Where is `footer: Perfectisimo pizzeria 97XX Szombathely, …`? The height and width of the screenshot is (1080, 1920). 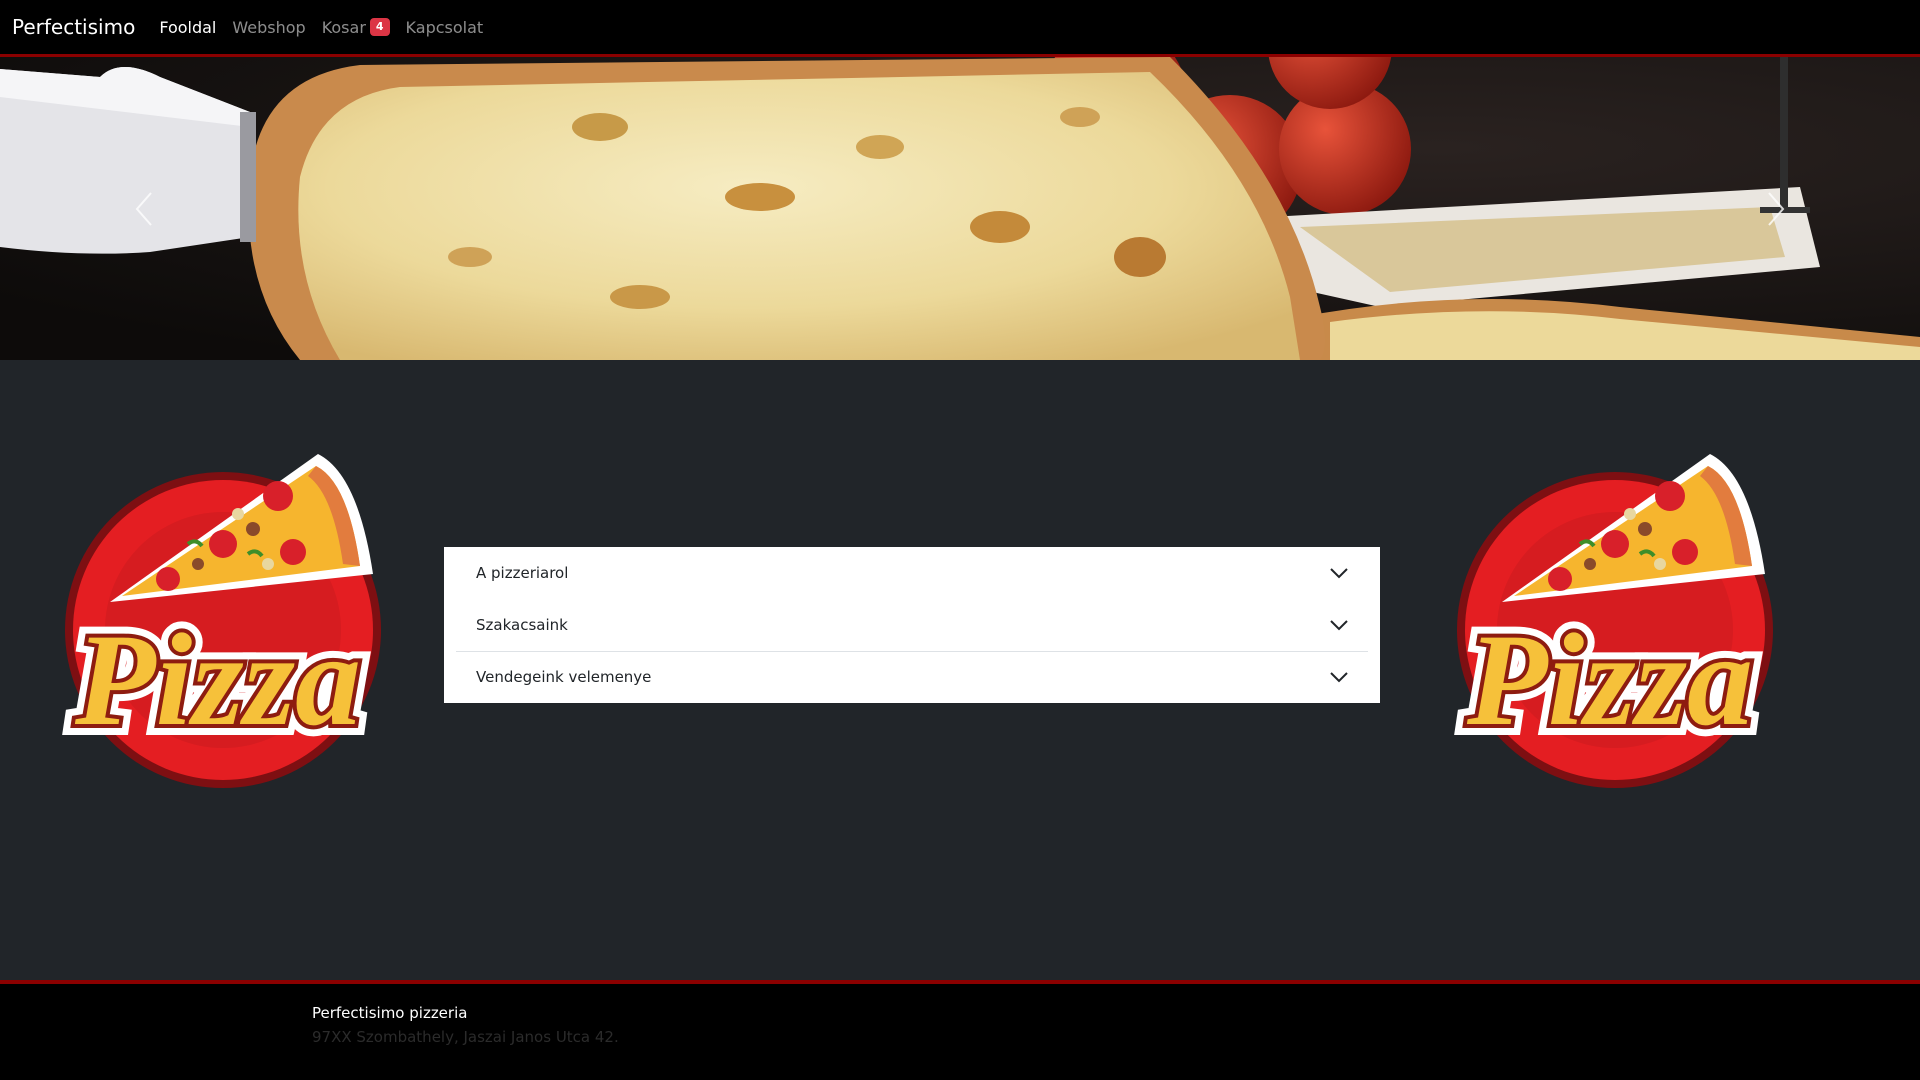
footer: Perfectisimo pizzeria 97XX Szombathely, … is located at coordinates (960, 1030).